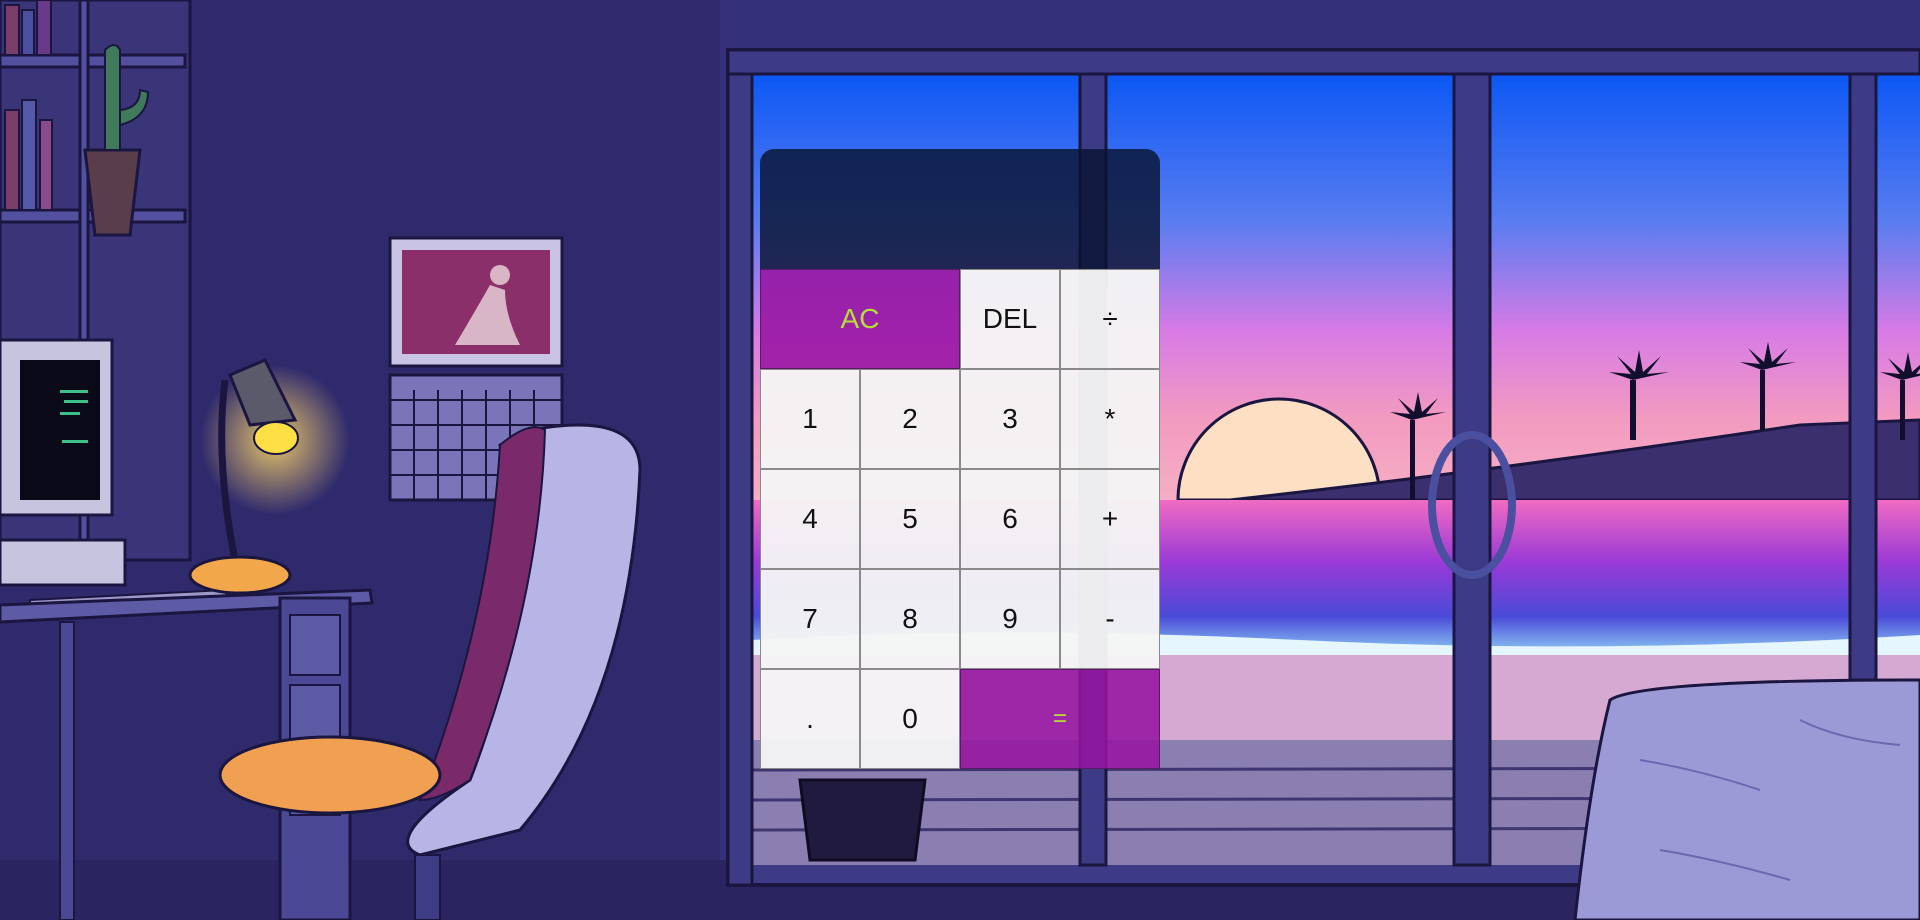 This screenshot has width=1920, height=920. Describe the element at coordinates (1010, 419) in the screenshot. I see `digit-3-button: 3` at that location.